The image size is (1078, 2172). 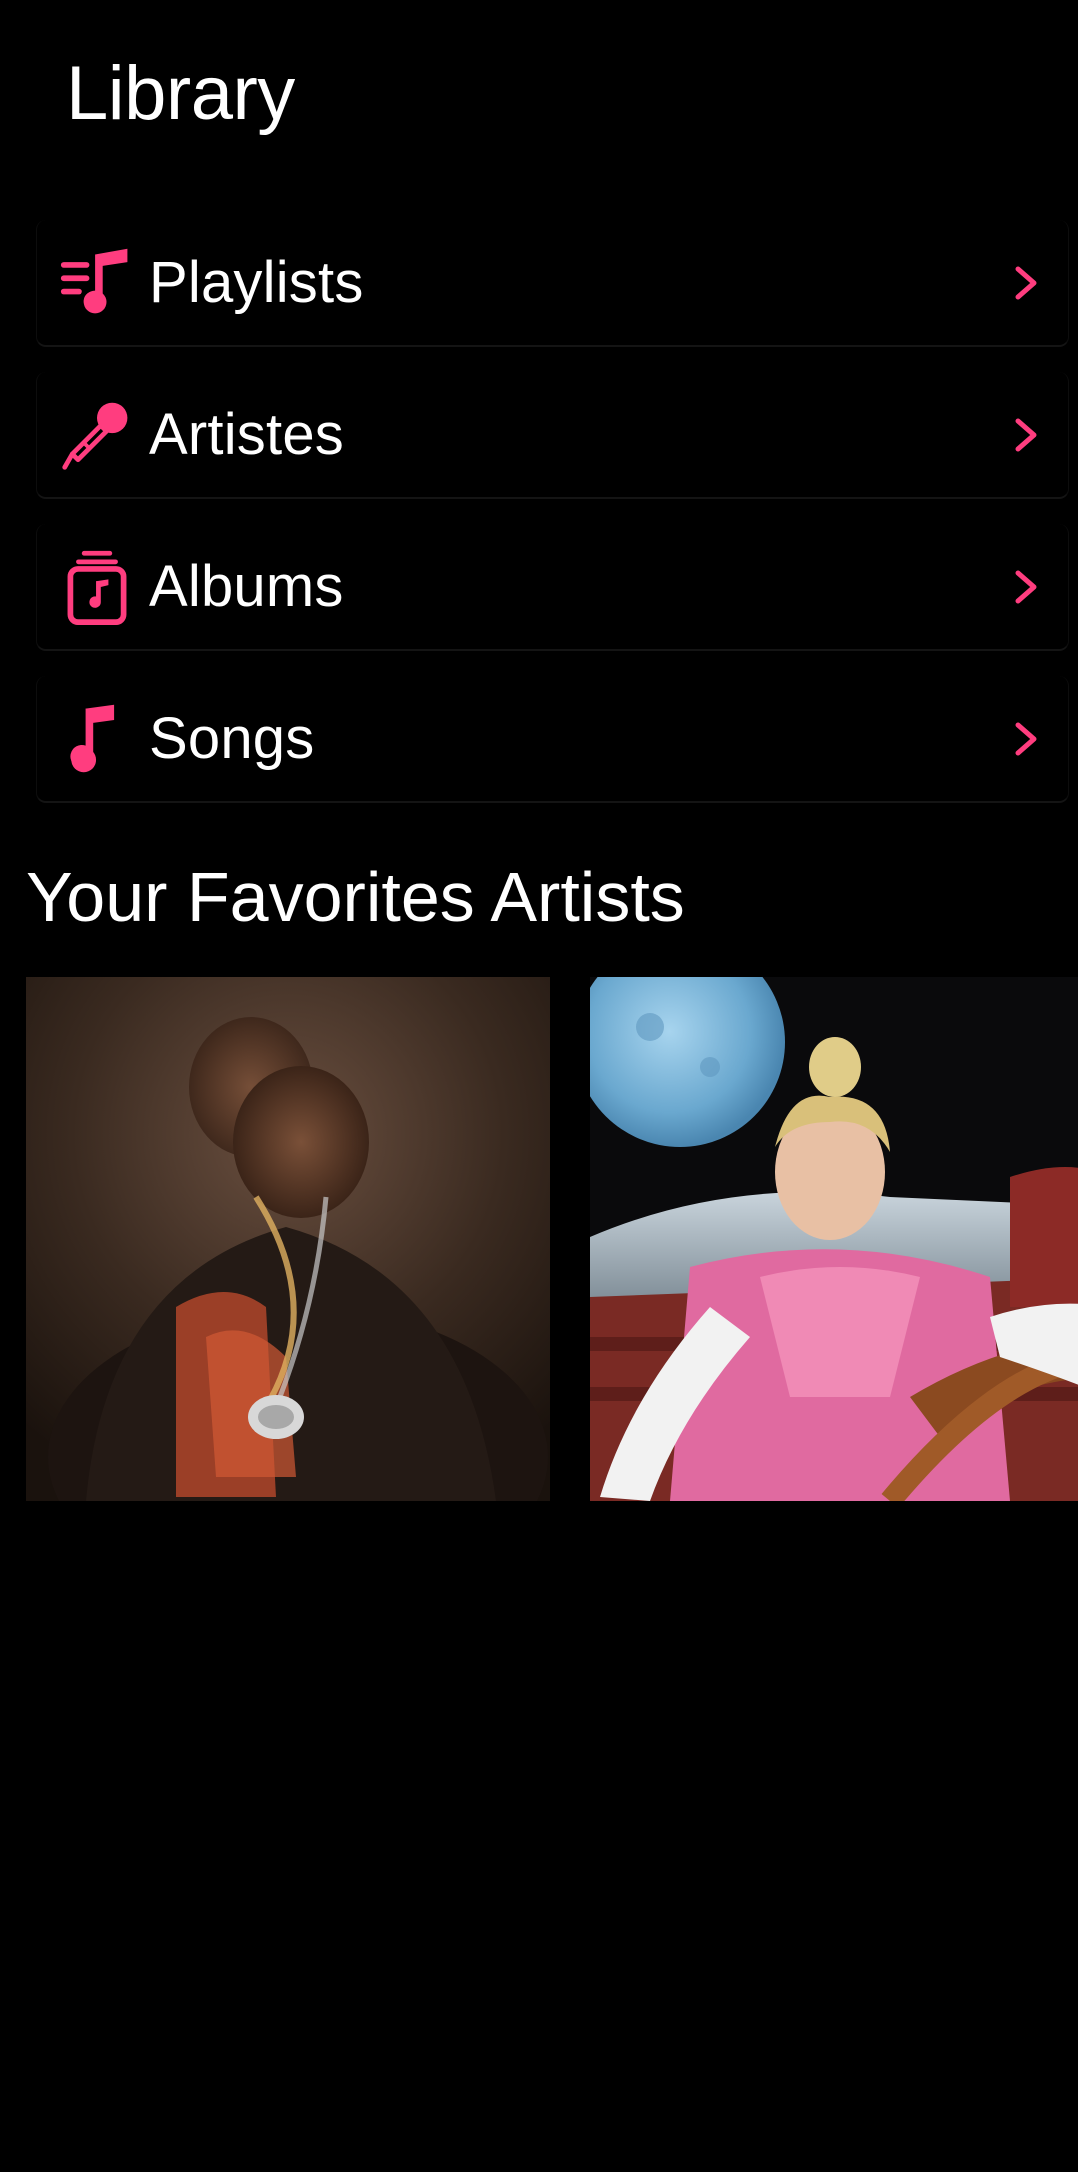 What do you see at coordinates (246, 434) in the screenshot?
I see `menu-item-label: Artistes` at bounding box center [246, 434].